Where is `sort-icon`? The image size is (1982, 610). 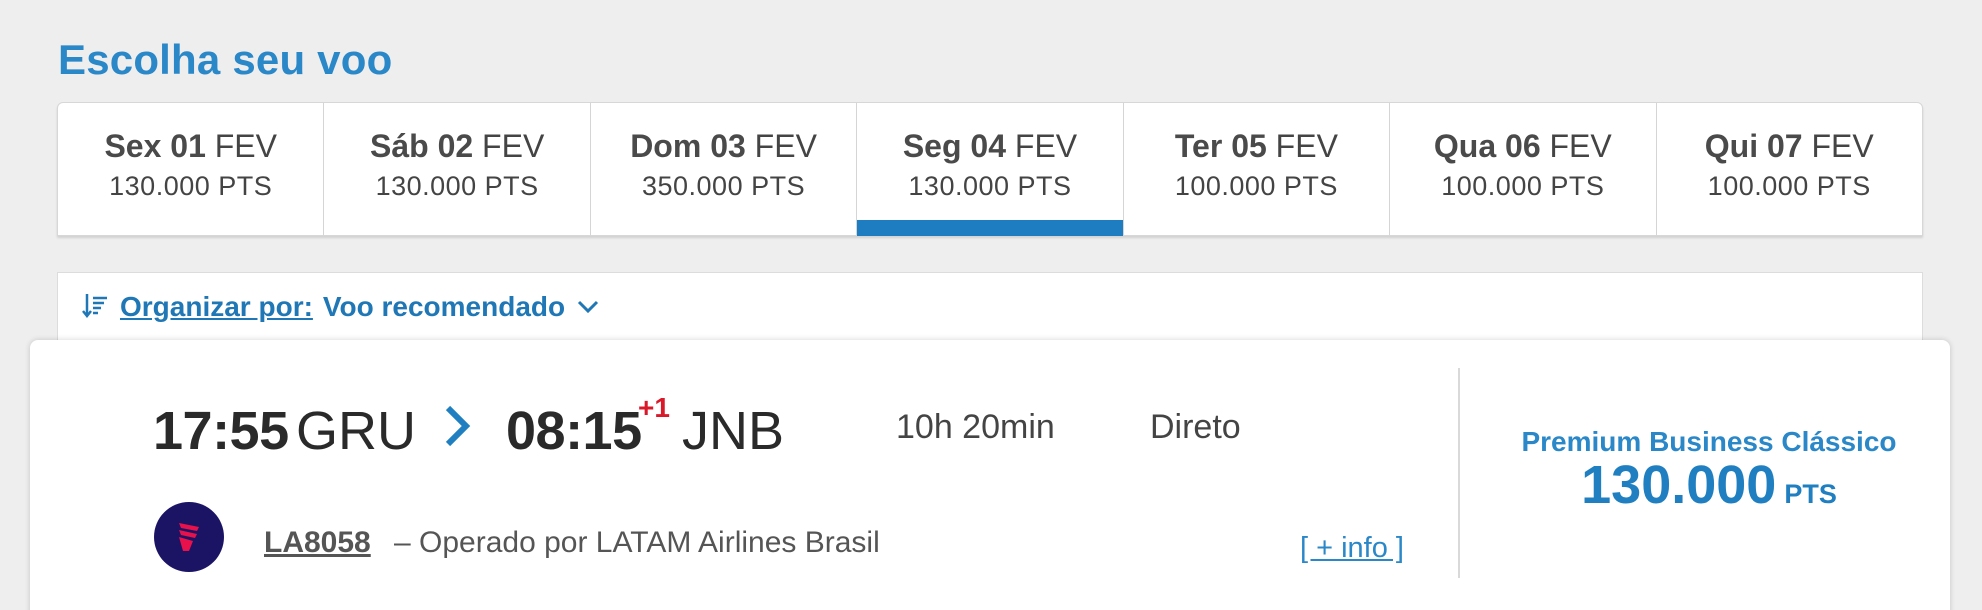 sort-icon is located at coordinates (94, 306).